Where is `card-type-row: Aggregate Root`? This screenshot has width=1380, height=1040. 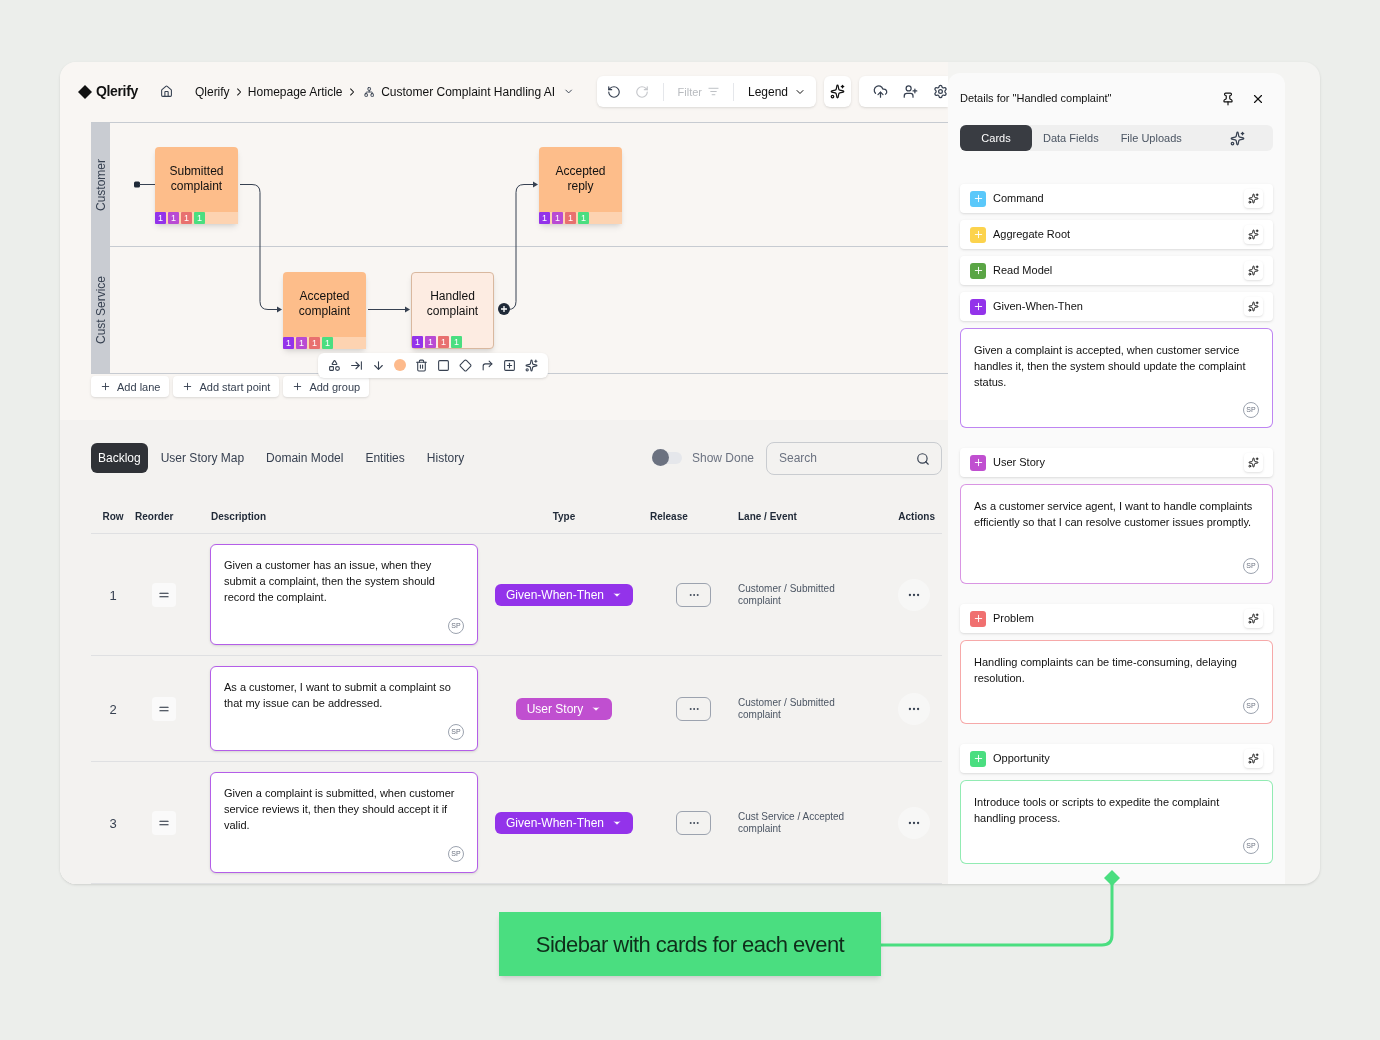 card-type-row: Aggregate Root is located at coordinates (1116, 234).